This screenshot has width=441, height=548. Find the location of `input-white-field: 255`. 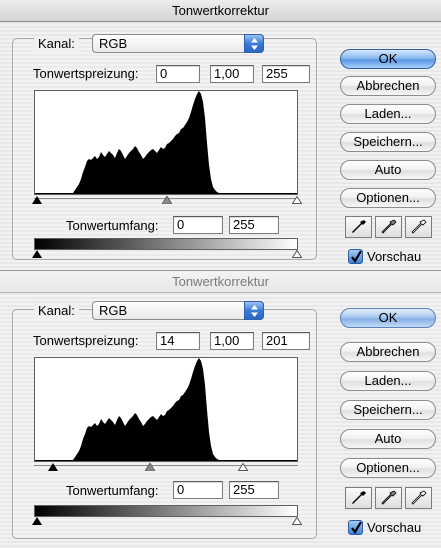

input-white-field: 255 is located at coordinates (286, 74).